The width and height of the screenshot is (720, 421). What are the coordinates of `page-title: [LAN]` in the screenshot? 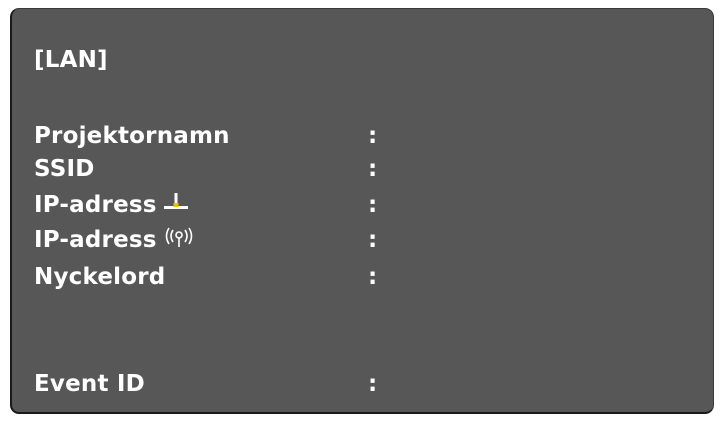 It's located at (71, 60).